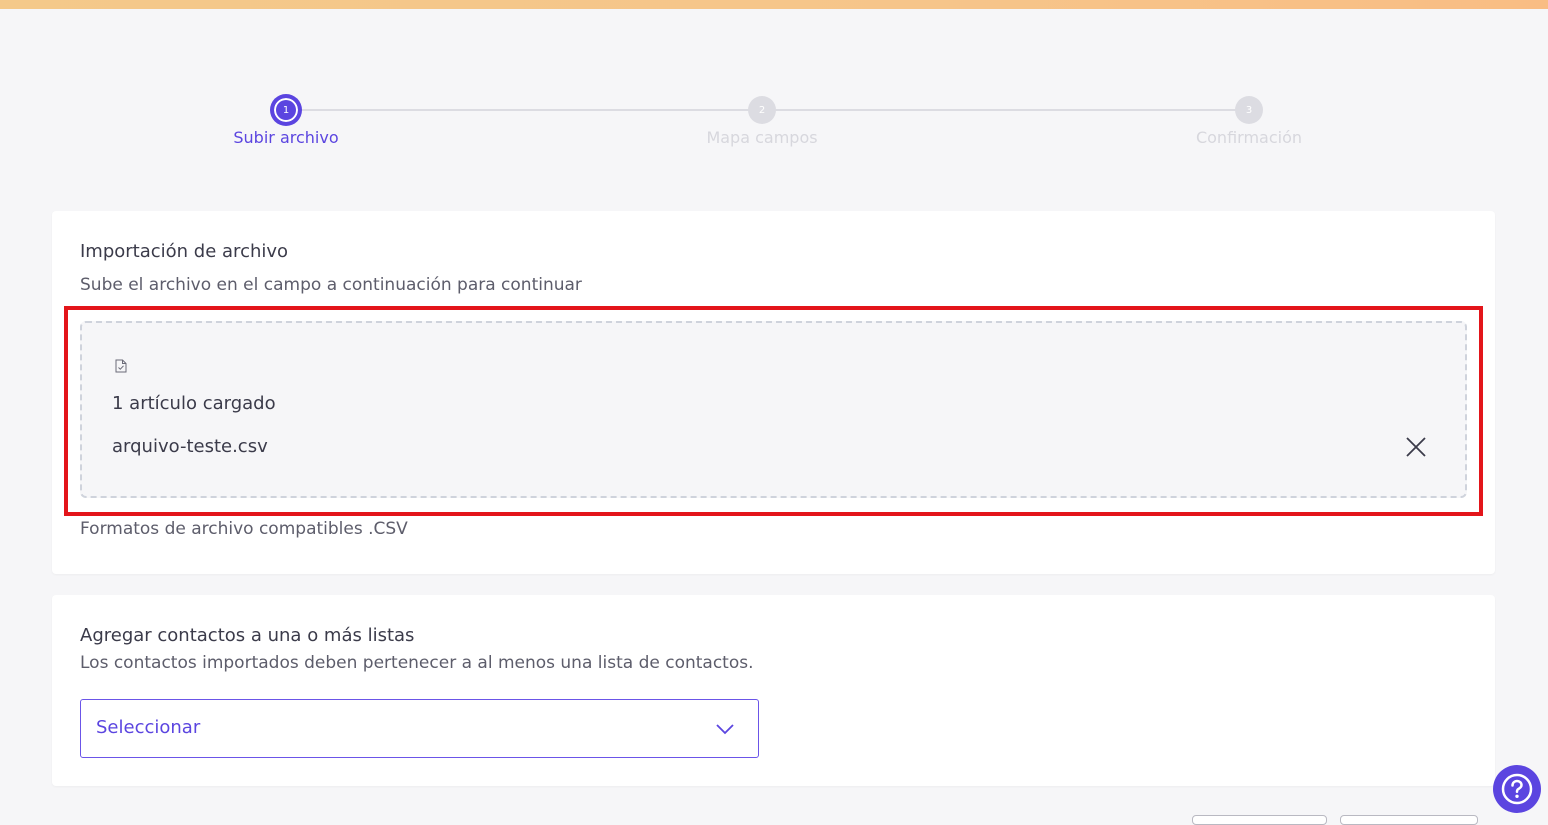 This screenshot has height=825, width=1548. Describe the element at coordinates (762, 137) in the screenshot. I see `step-label: Mapa campos` at that location.